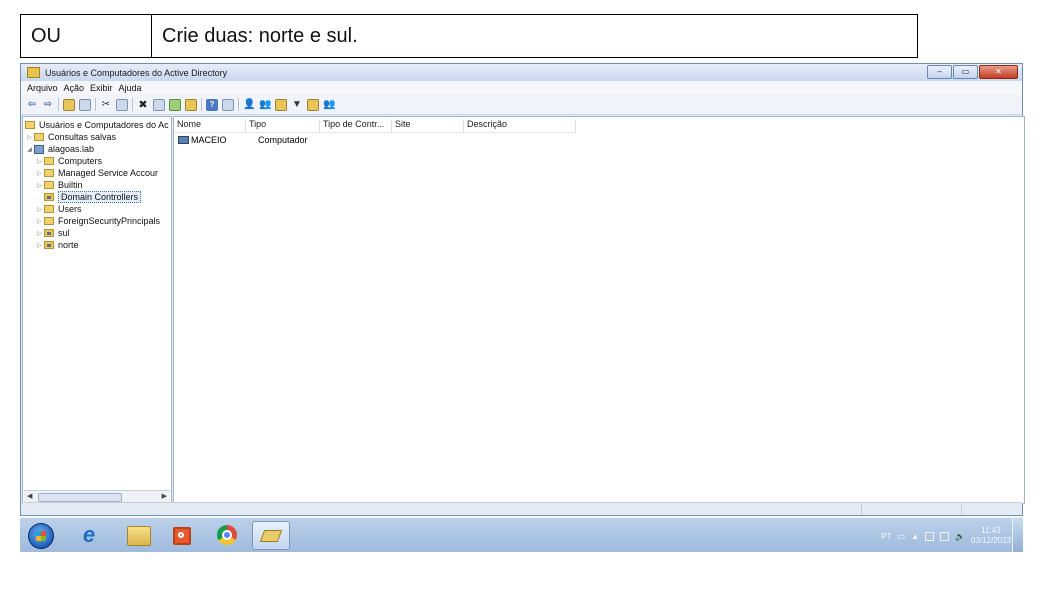 The height and width of the screenshot is (589, 1041). I want to click on tree-item-foreign-security-principals: ▷ ForeignSecurityPrincipals, so click(97, 221).